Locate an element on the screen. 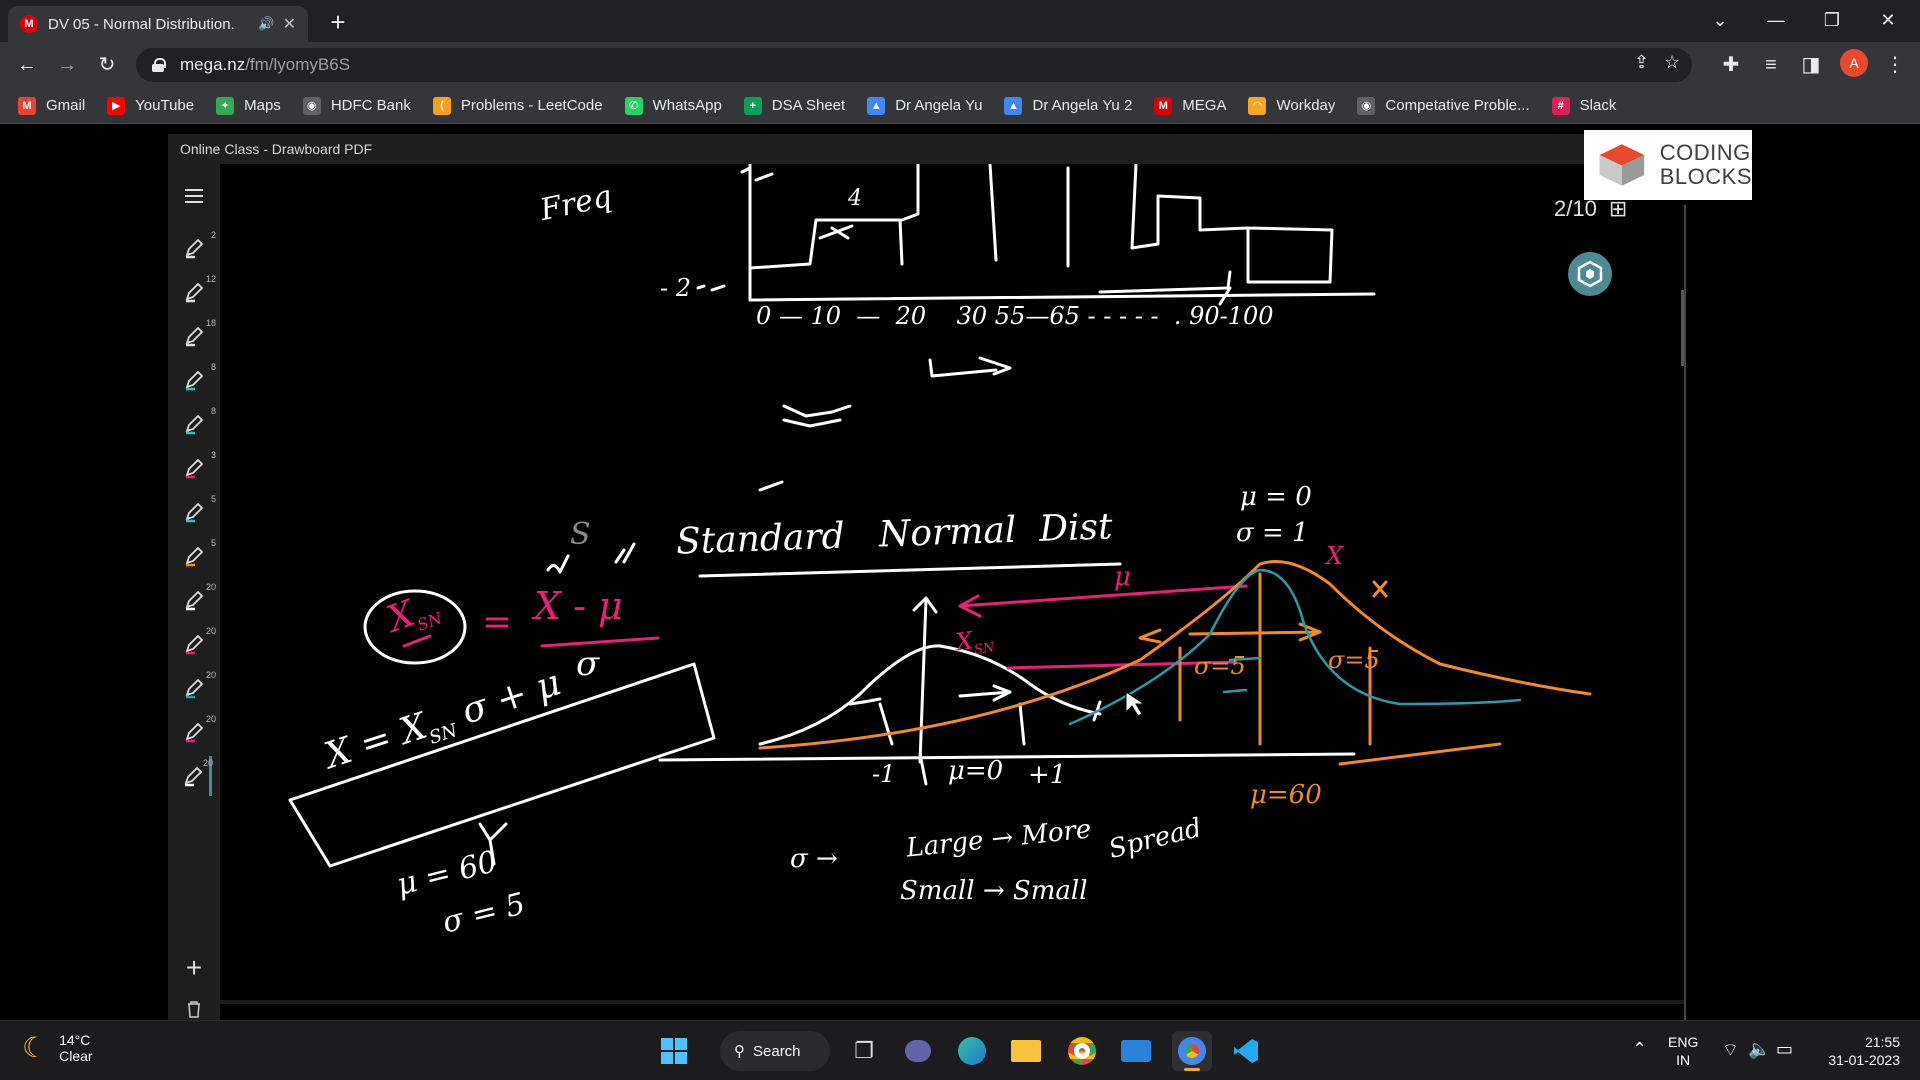 This screenshot has height=1080, width=1920. clock: 21:55 31-01-2023 is located at coordinates (1860, 1051).